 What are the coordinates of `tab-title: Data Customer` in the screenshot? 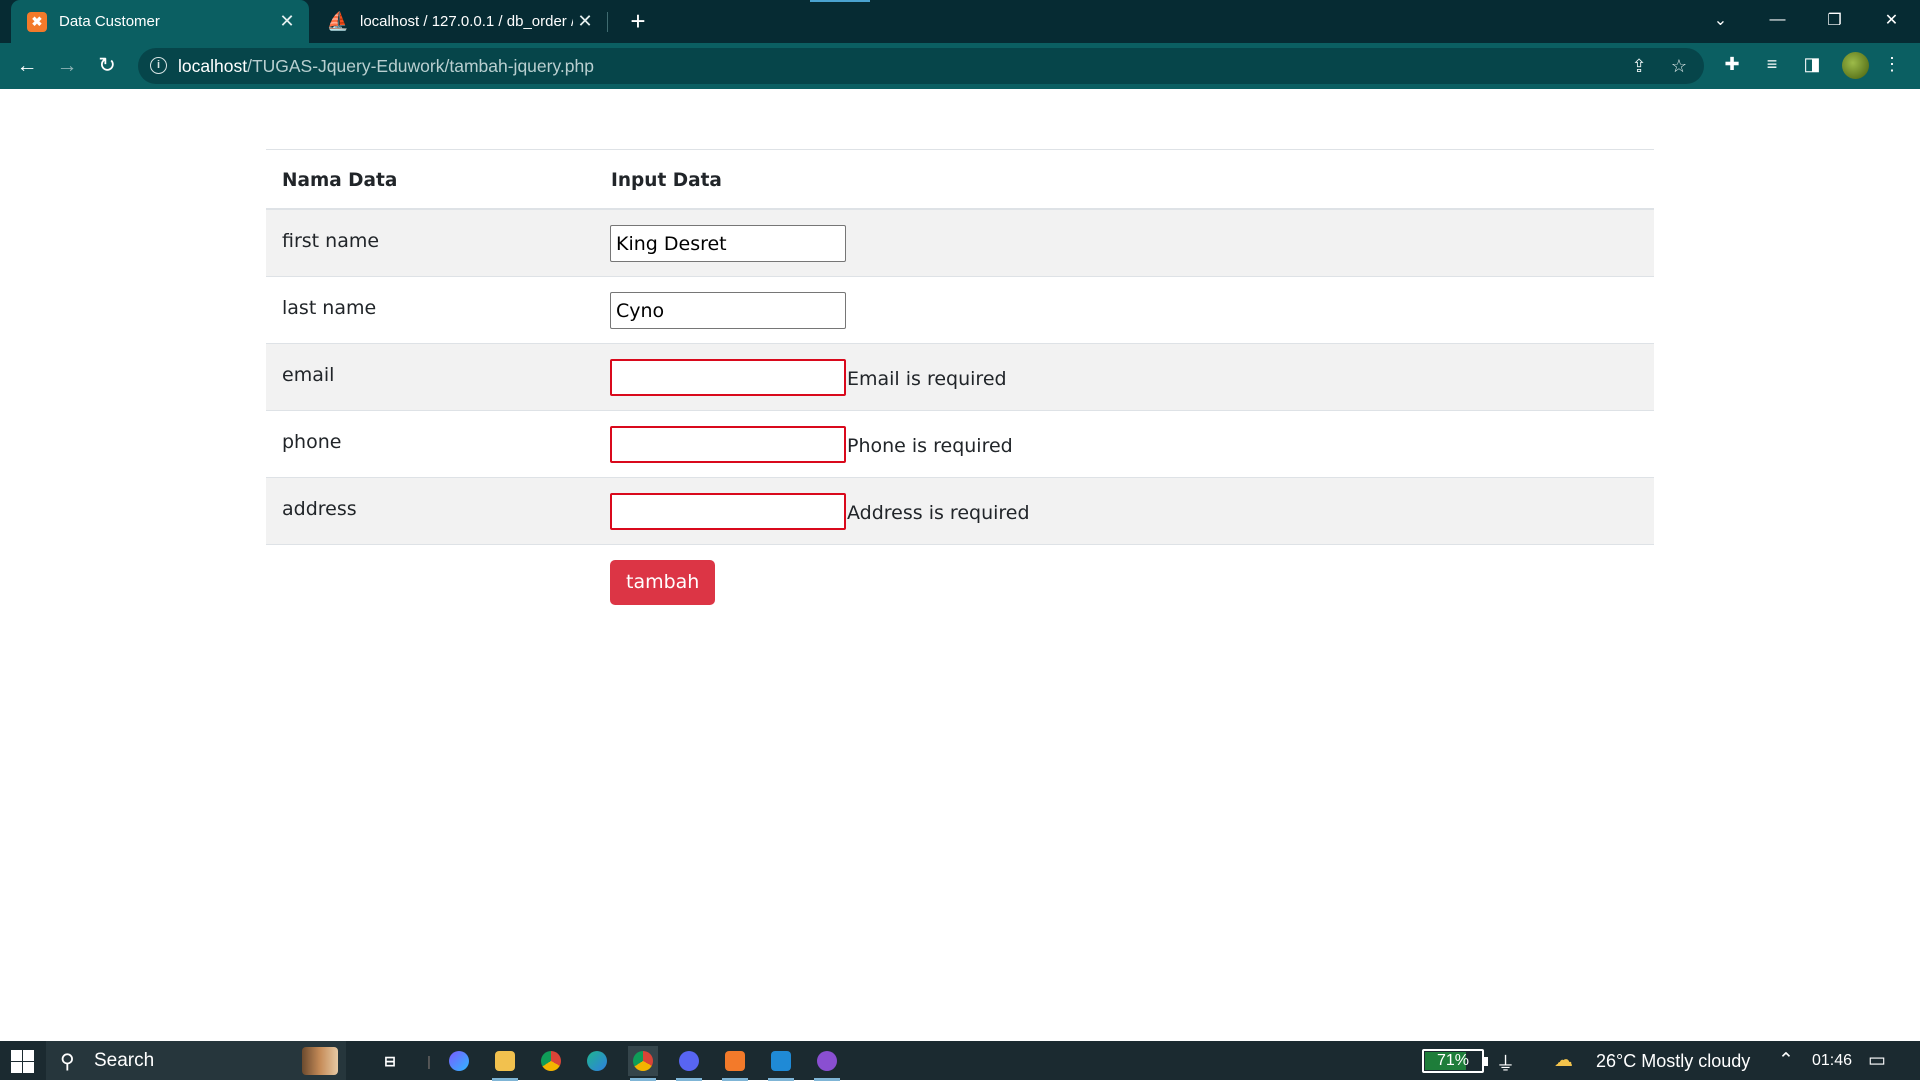 It's located at (109, 21).